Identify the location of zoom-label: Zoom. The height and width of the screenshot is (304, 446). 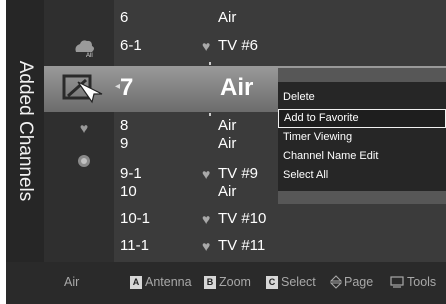
(235, 282).